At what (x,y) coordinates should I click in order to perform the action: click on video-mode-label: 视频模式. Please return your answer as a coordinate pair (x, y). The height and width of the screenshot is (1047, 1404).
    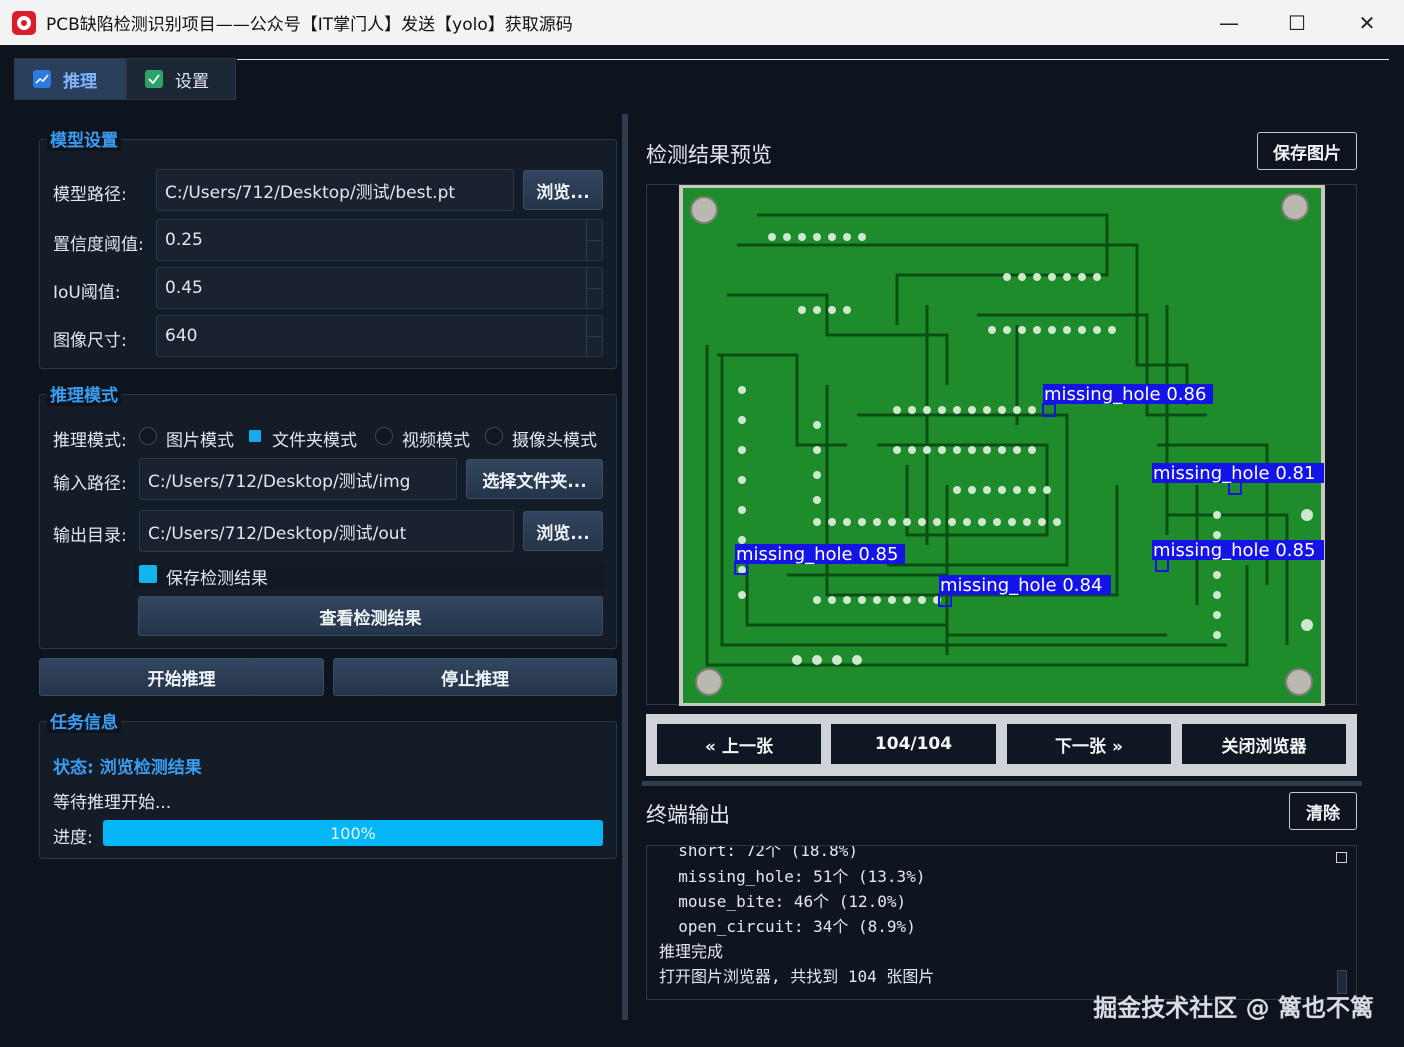
    Looking at the image, I should click on (436, 438).